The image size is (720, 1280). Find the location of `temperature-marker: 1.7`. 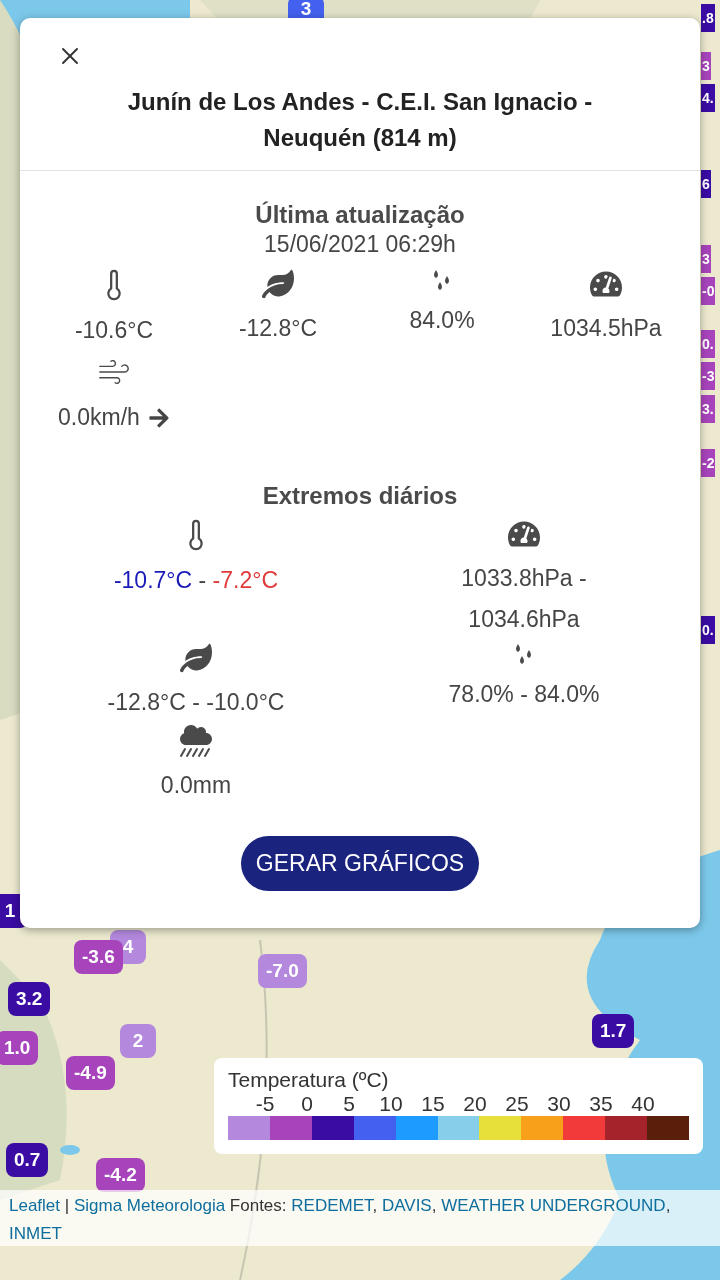

temperature-marker: 1.7 is located at coordinates (613, 1031).